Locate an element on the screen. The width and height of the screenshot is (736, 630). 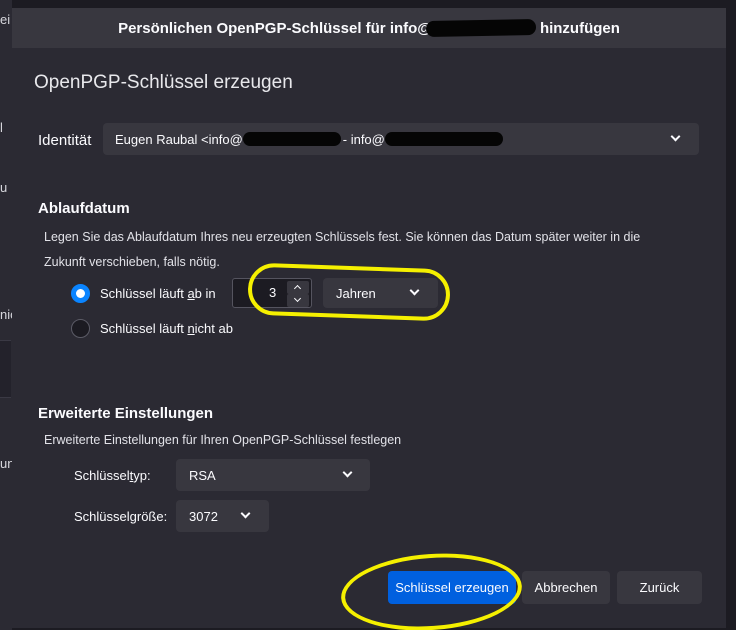
keytype-value: RSA is located at coordinates (202, 475).